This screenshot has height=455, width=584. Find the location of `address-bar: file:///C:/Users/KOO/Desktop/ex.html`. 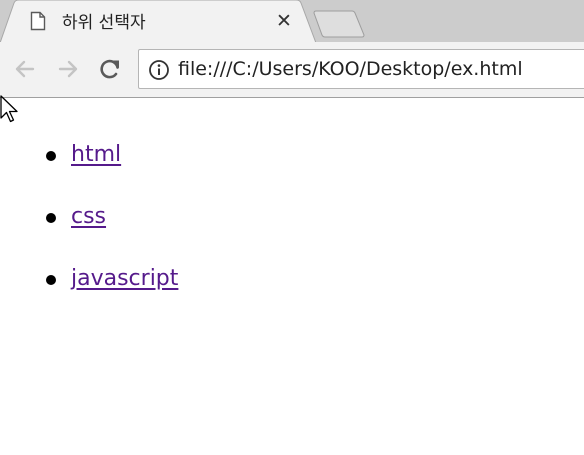

address-bar: file:///C:/Users/KOO/Desktop/ex.html is located at coordinates (361, 69).